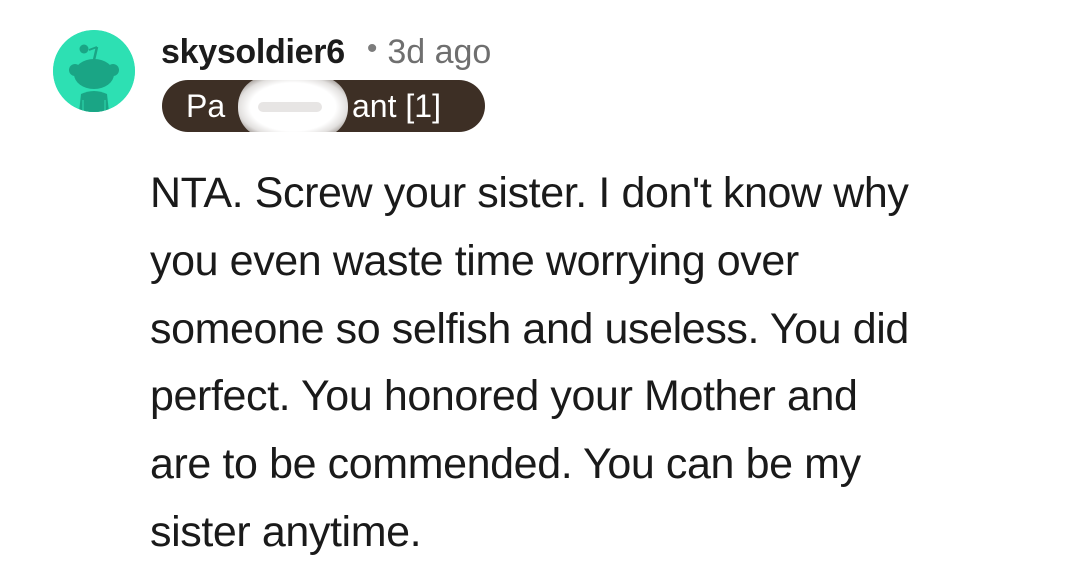 This screenshot has width=1079, height=580. I want to click on reddit-snoo-avatar-icon, so click(94, 71).